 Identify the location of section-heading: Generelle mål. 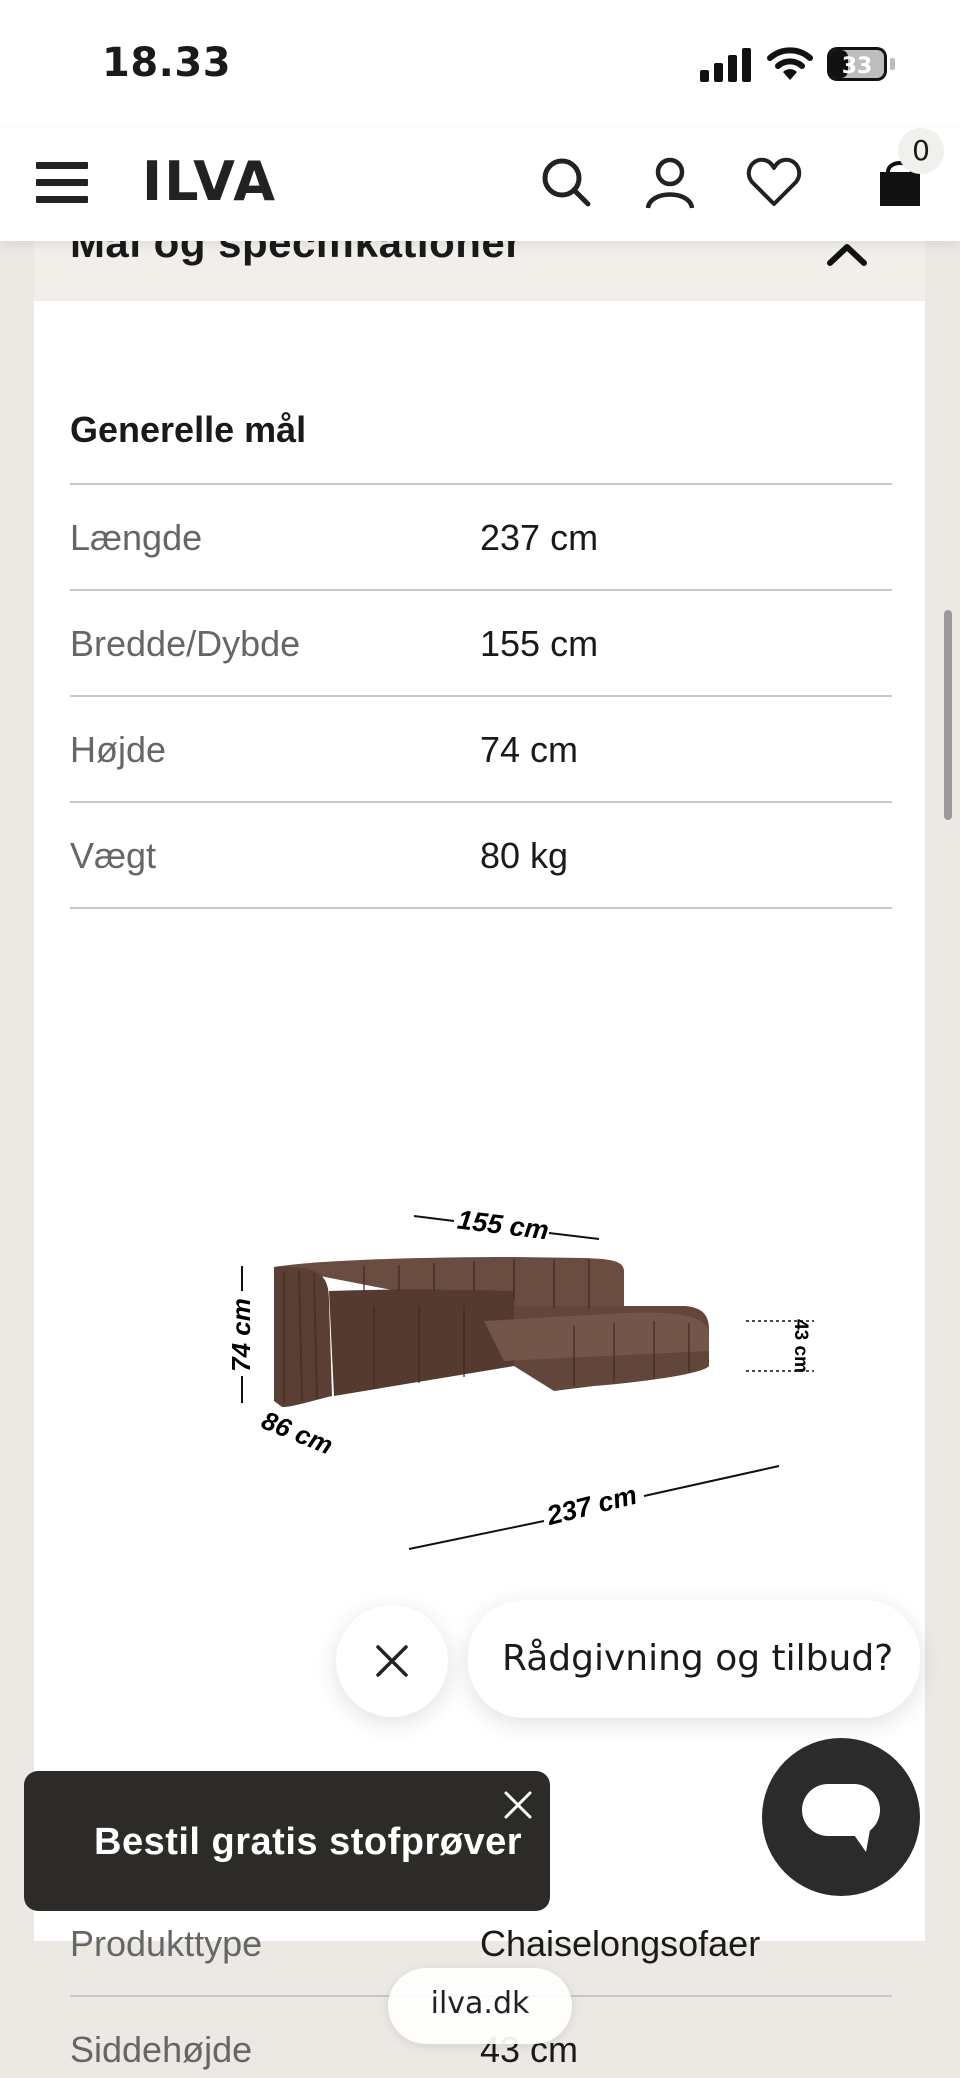
(188, 429).